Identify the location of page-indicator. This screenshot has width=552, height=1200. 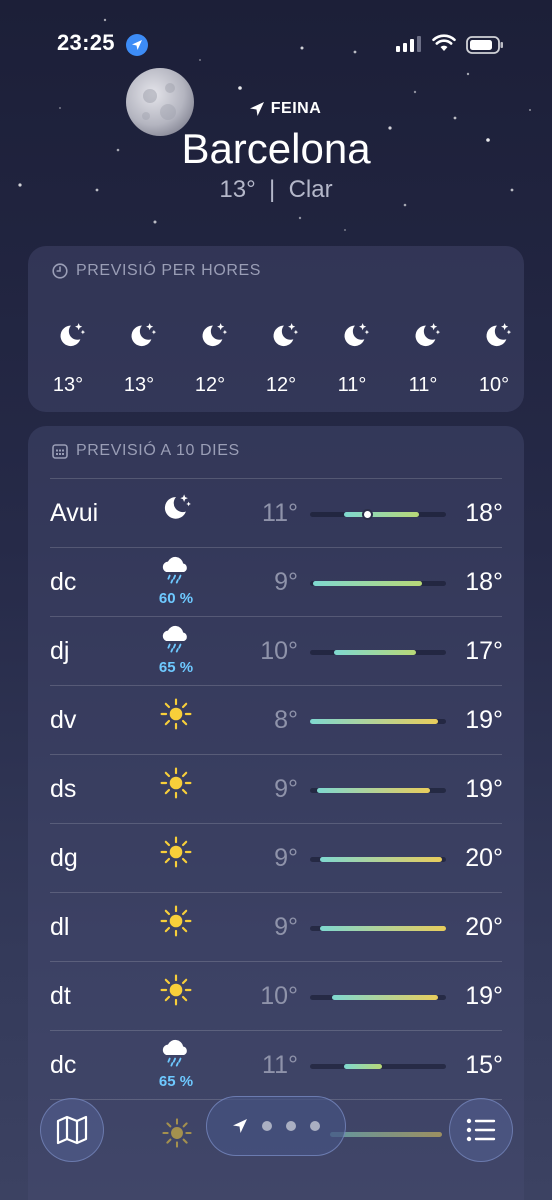
(276, 1126).